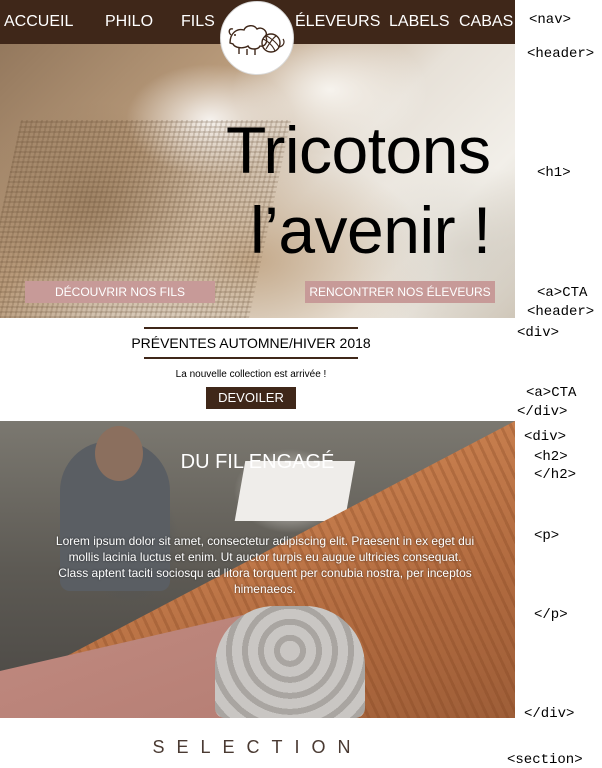  What do you see at coordinates (545, 437) in the screenshot?
I see `annotation-div2-open: <div>` at bounding box center [545, 437].